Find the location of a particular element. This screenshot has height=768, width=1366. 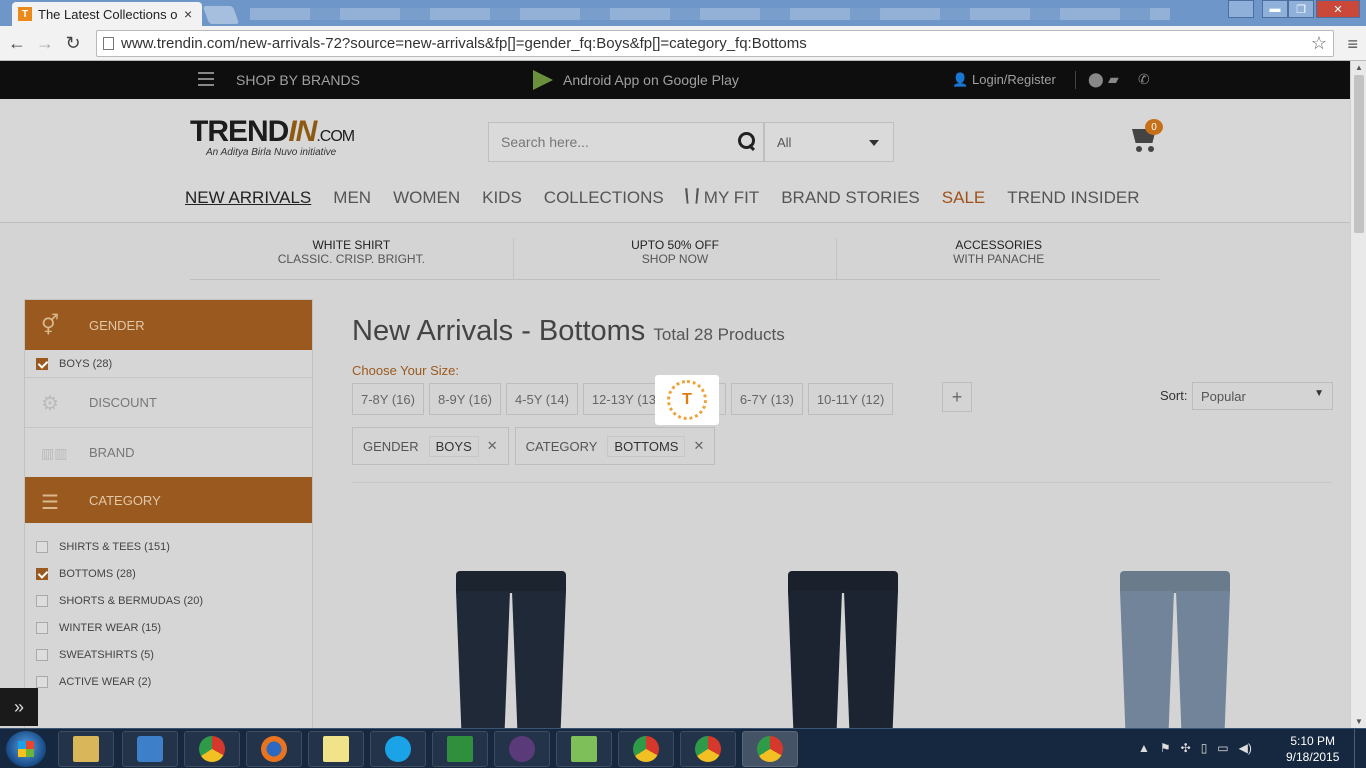

bookmark-star-icon: ☆ is located at coordinates (1319, 43).